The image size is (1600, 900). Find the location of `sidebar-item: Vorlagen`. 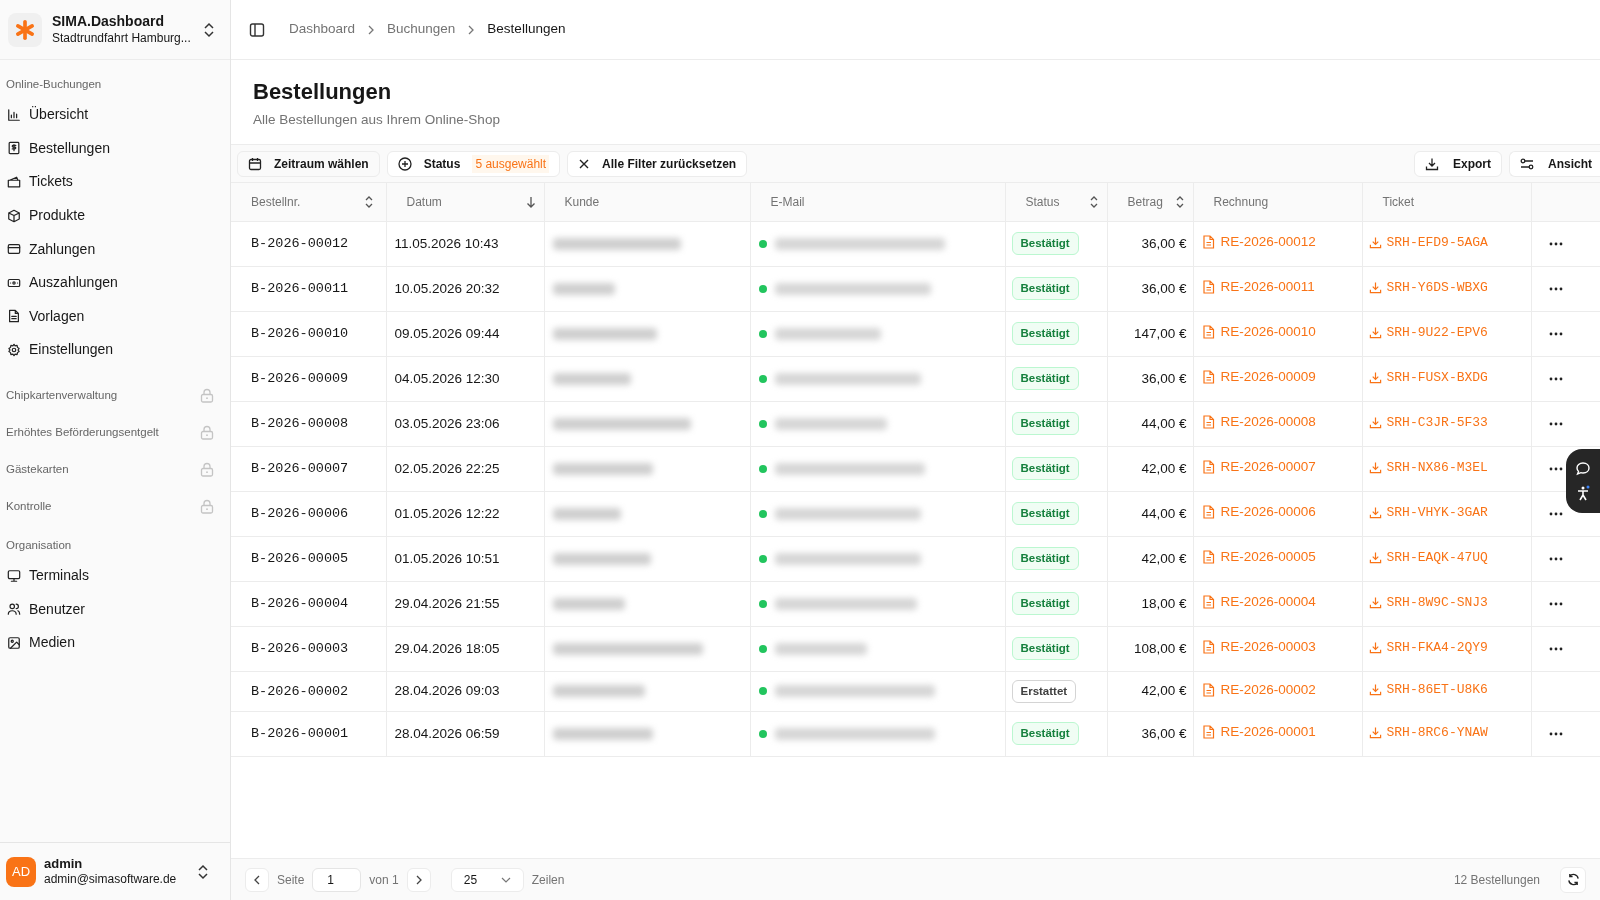

sidebar-item: Vorlagen is located at coordinates (115, 316).